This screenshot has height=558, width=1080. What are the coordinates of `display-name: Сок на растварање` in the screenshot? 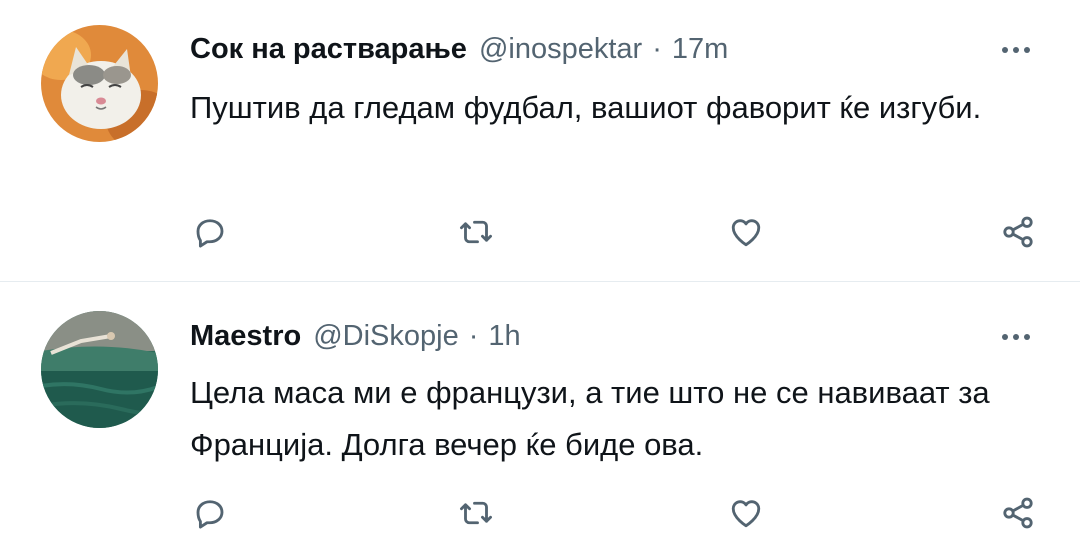 It's located at (328, 49).